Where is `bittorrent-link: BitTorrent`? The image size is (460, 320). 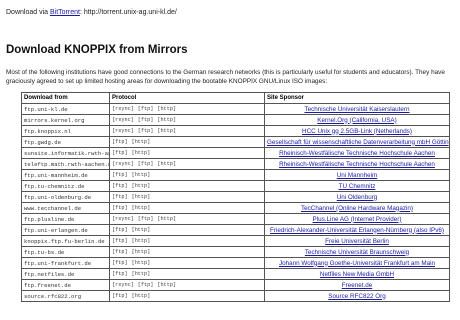 bittorrent-link: BitTorrent is located at coordinates (65, 12).